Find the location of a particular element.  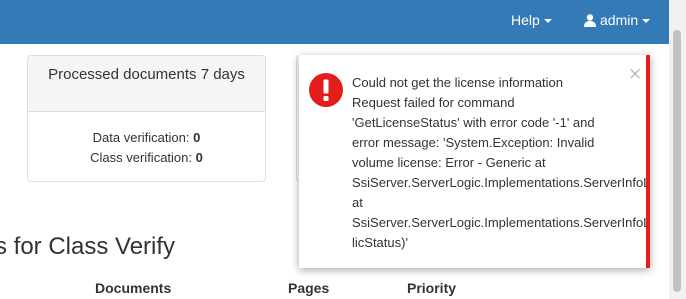

class-verification-row: Class verification: 0 is located at coordinates (146, 158).